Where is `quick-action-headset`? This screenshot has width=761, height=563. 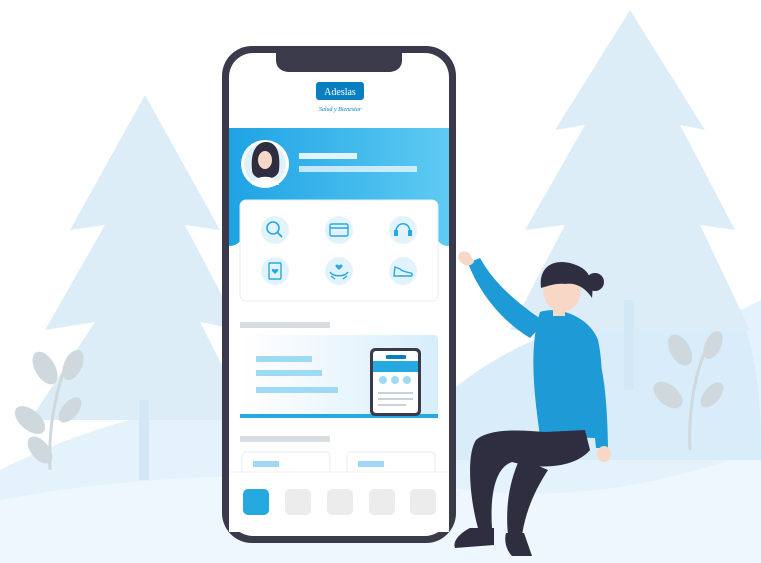 quick-action-headset is located at coordinates (403, 230).